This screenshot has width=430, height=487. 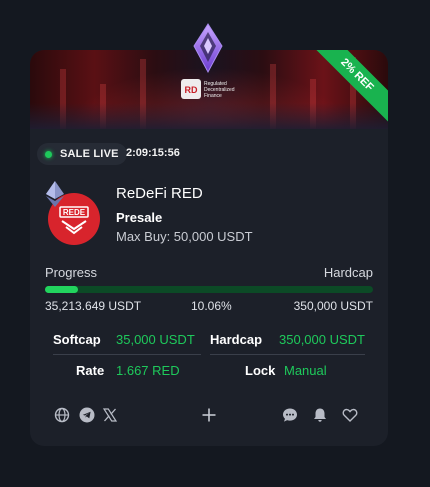 I want to click on rate-value: 1.667 RED, so click(x=148, y=370).